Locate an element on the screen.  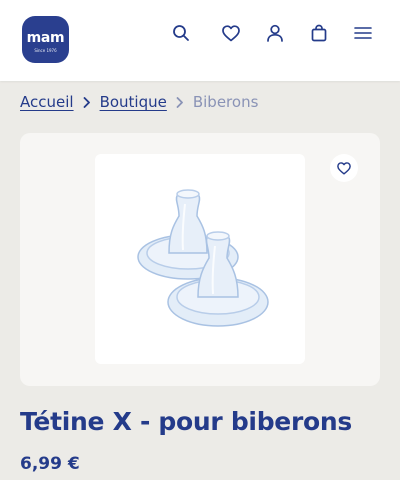
brand-logo: mam Since 1976 is located at coordinates (45, 39).